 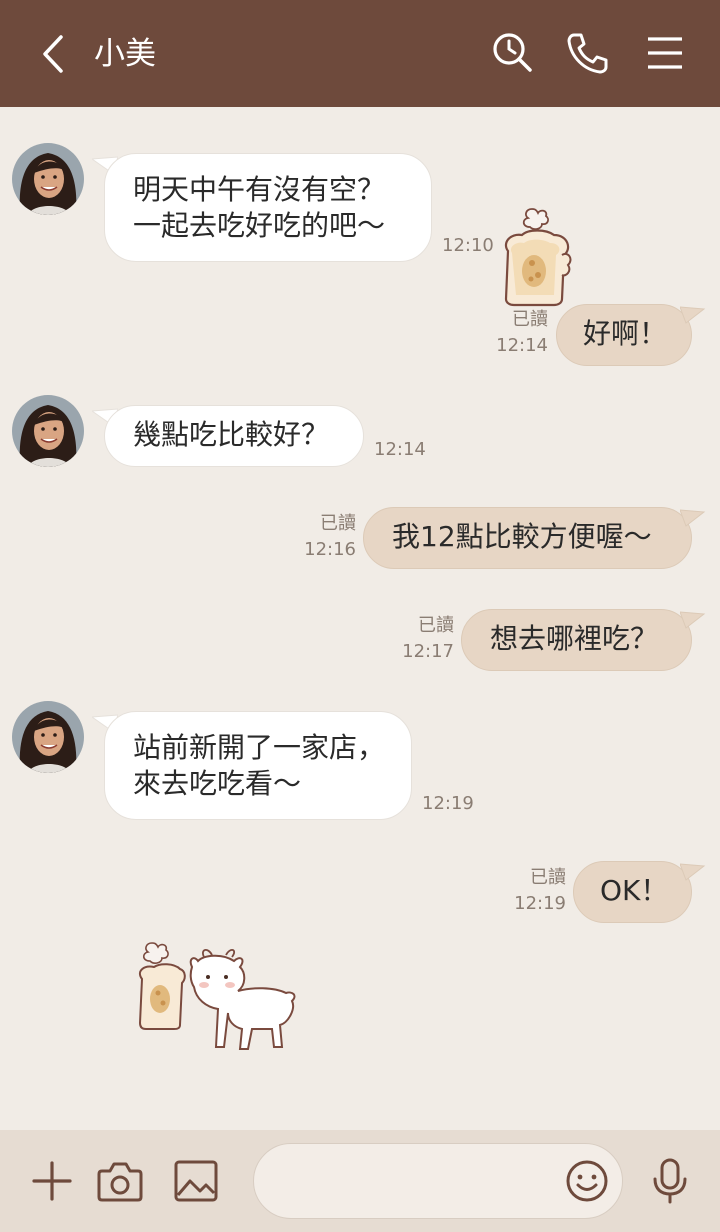 What do you see at coordinates (428, 651) in the screenshot?
I see `message-time: 12:17` at bounding box center [428, 651].